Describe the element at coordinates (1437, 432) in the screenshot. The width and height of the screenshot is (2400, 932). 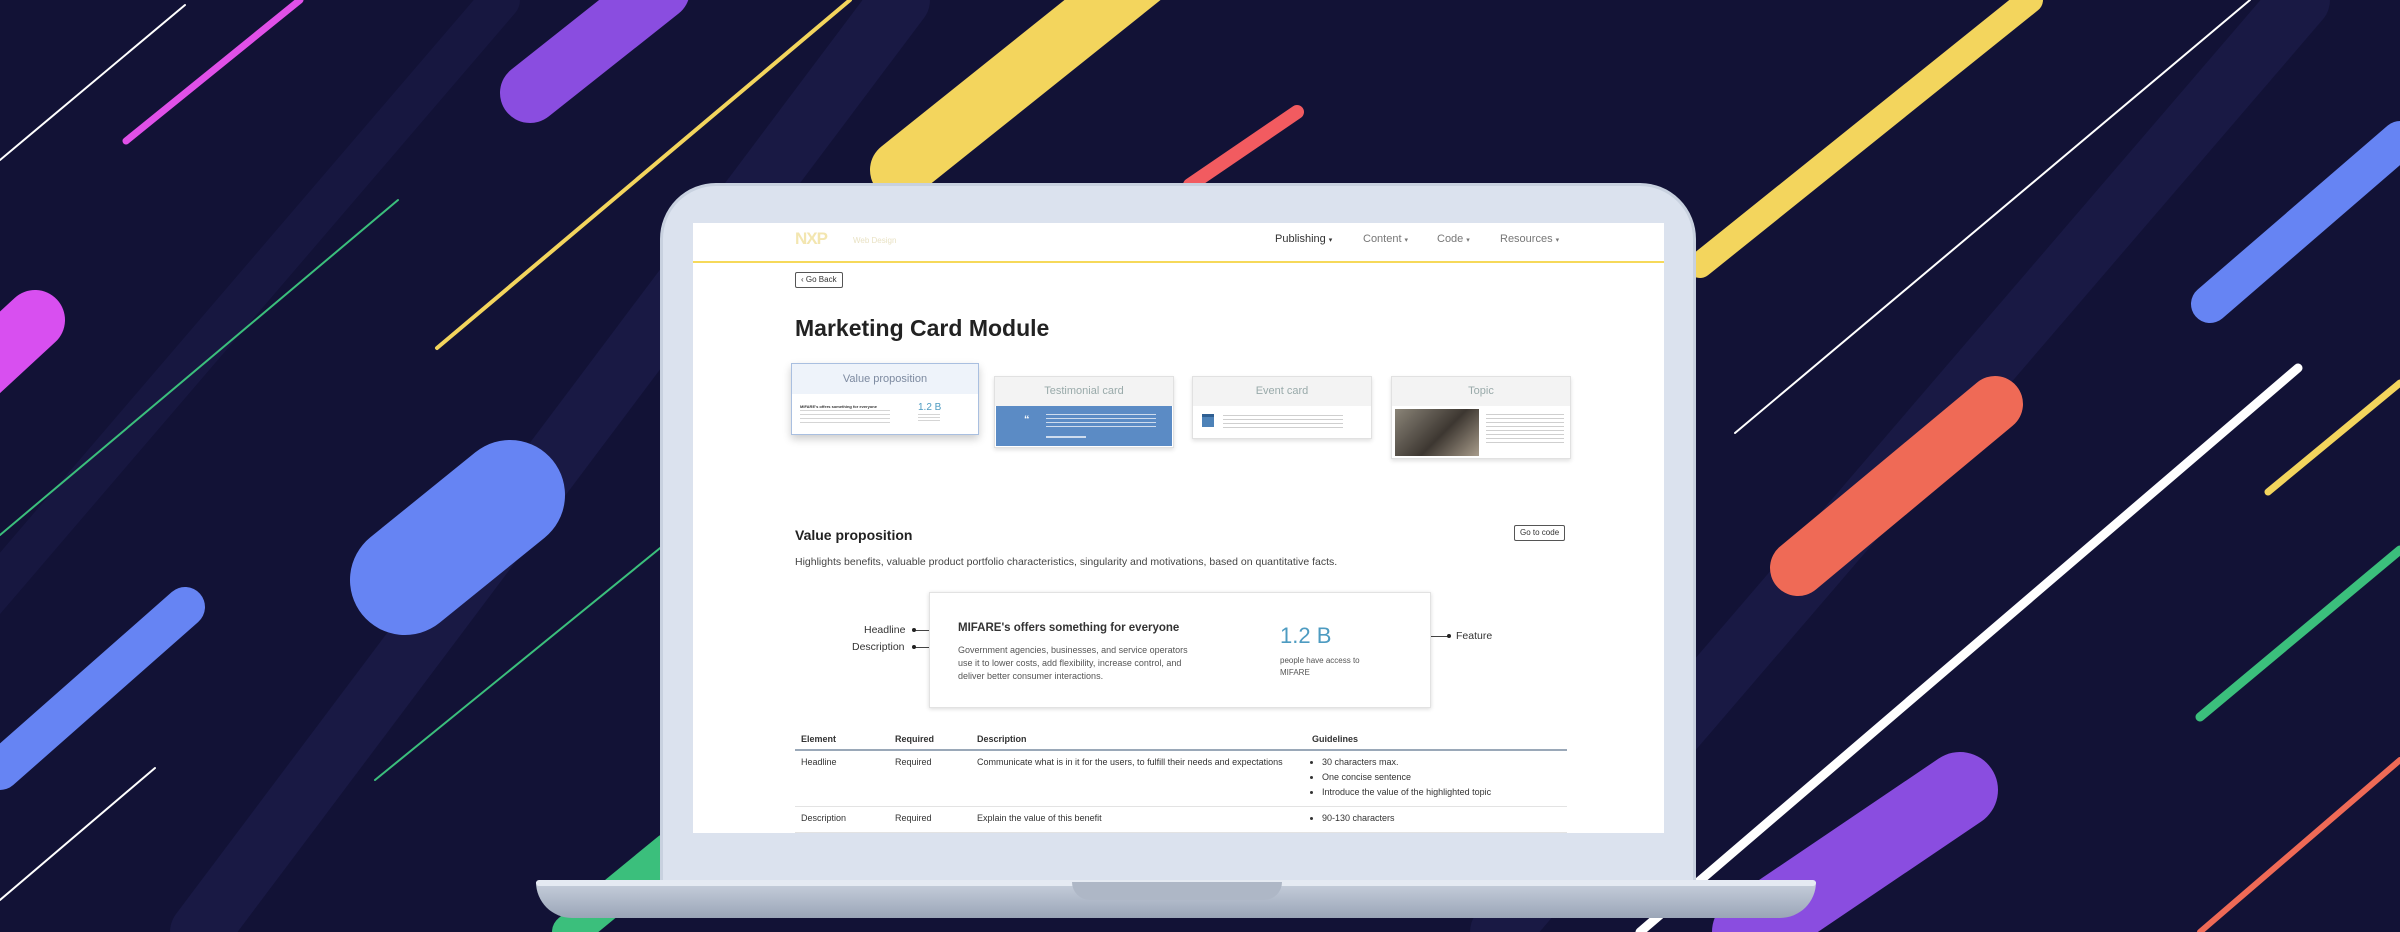
I see `topic-photo` at that location.